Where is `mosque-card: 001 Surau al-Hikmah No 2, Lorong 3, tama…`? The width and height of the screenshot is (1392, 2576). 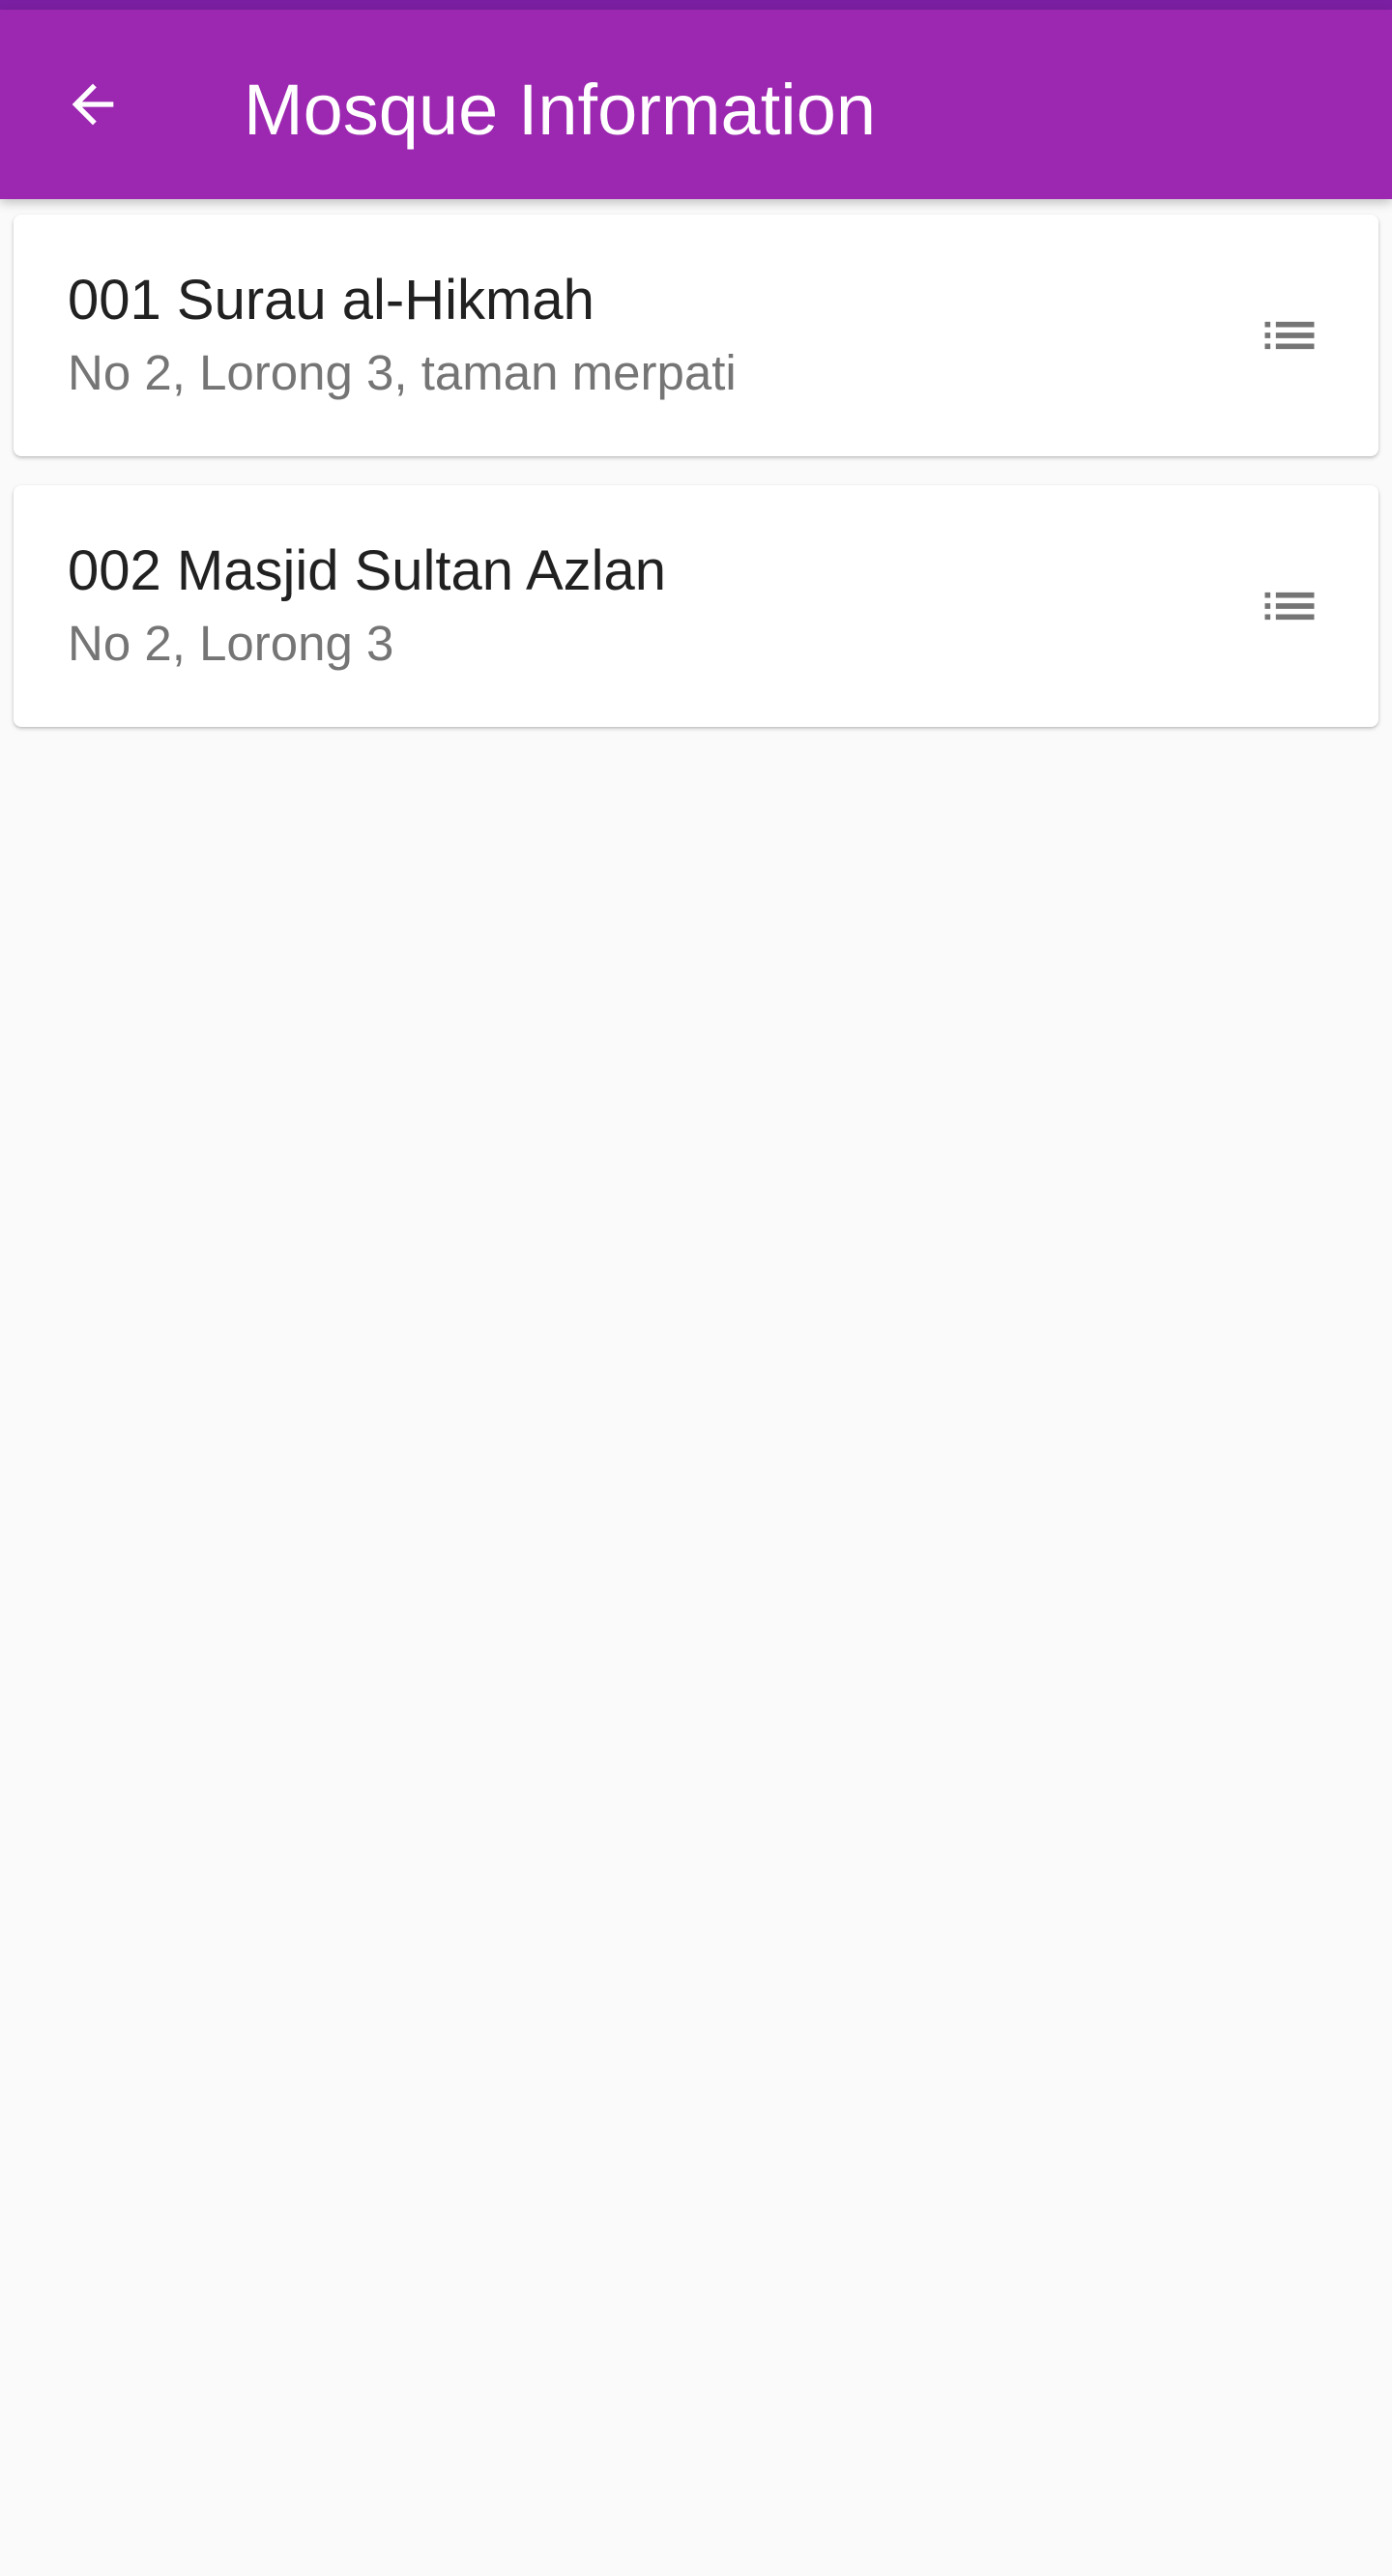
mosque-card: 001 Surau al-Hikmah No 2, Lorong 3, tama… is located at coordinates (696, 335).